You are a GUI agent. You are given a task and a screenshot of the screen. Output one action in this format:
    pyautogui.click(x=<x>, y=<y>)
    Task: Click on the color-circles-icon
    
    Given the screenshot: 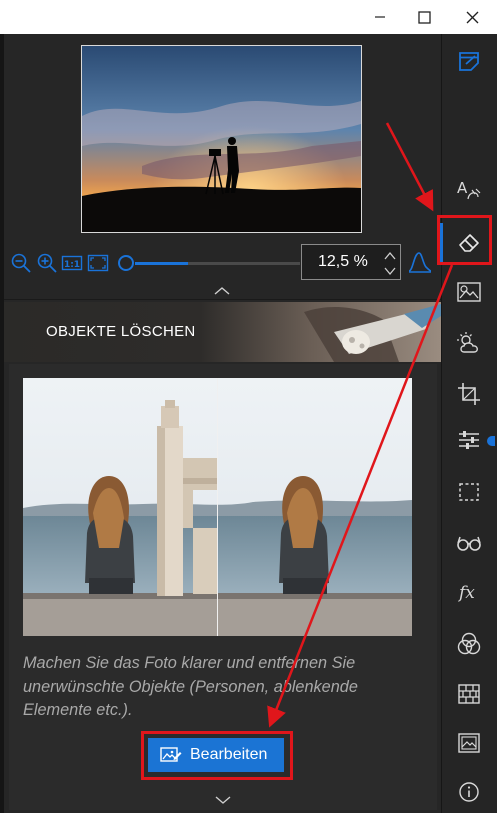 What is the action you would take?
    pyautogui.click(x=469, y=643)
    